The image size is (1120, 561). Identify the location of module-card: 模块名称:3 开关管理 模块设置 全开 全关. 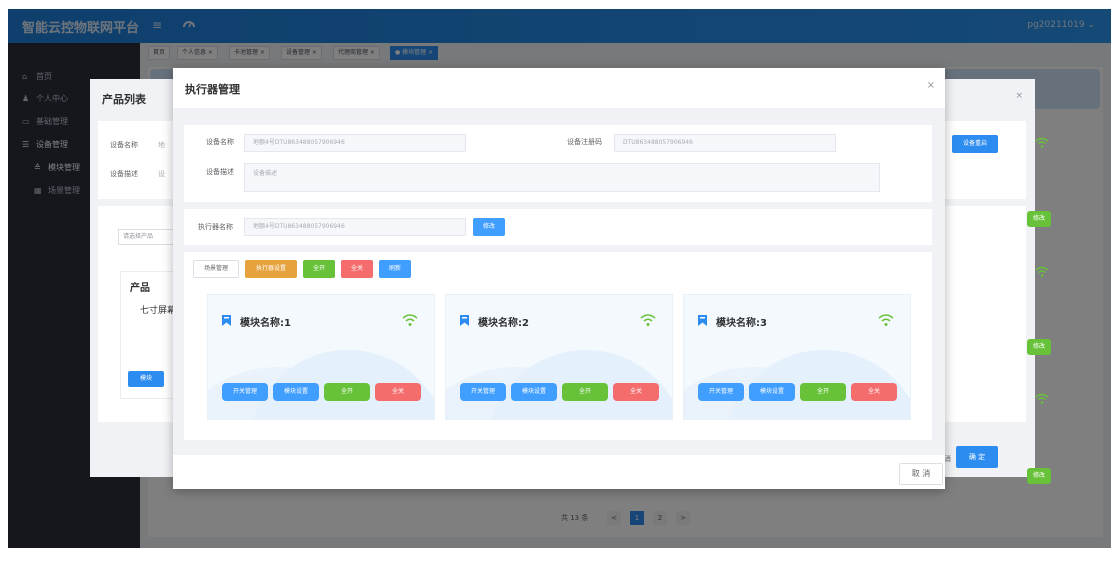
(797, 357).